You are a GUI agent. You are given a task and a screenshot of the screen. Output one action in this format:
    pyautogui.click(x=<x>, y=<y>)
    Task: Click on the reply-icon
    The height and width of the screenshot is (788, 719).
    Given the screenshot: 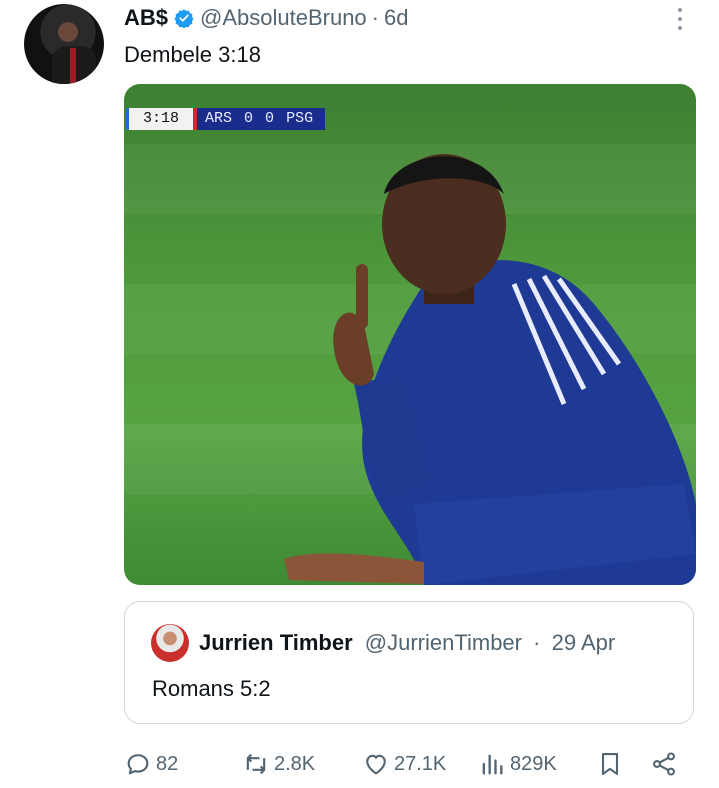 What is the action you would take?
    pyautogui.click(x=138, y=764)
    